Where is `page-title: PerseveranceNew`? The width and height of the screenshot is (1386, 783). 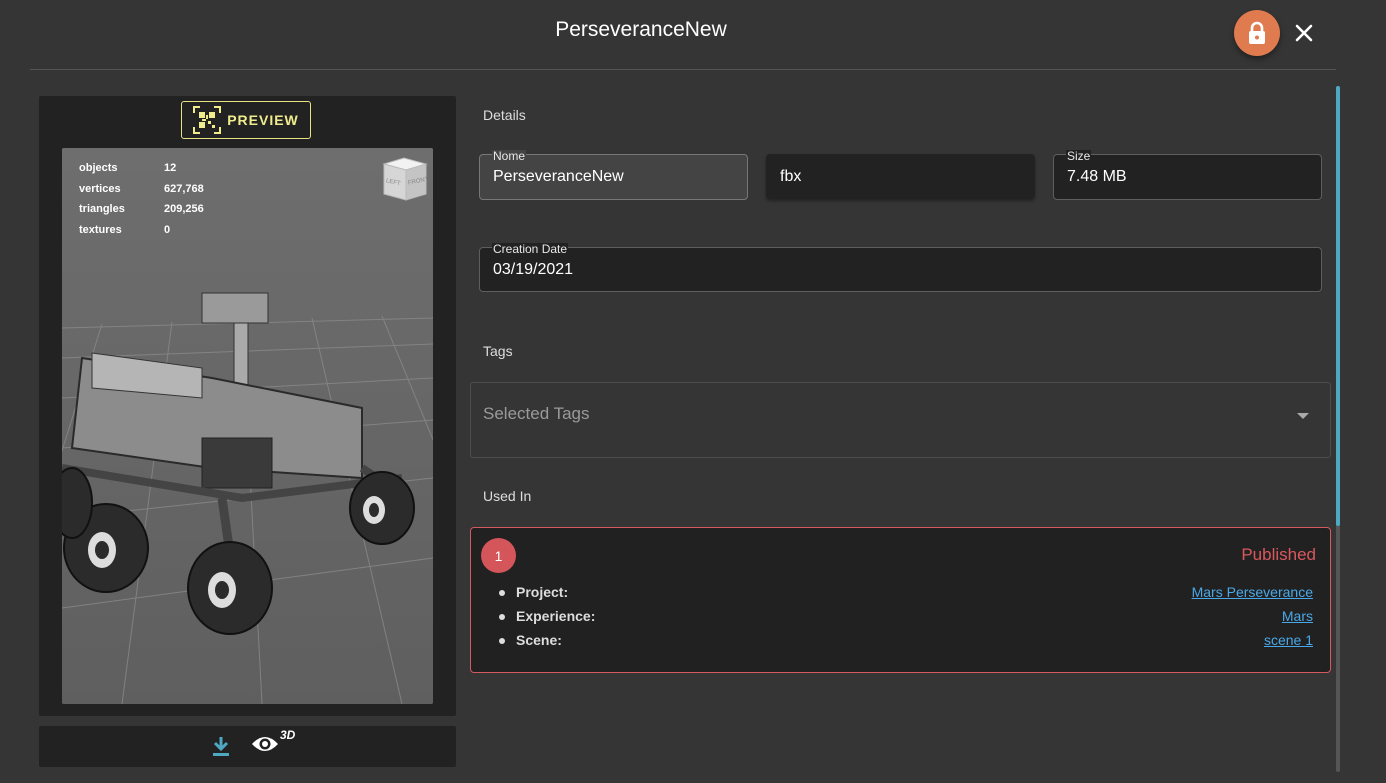 page-title: PerseveranceNew is located at coordinates (641, 29).